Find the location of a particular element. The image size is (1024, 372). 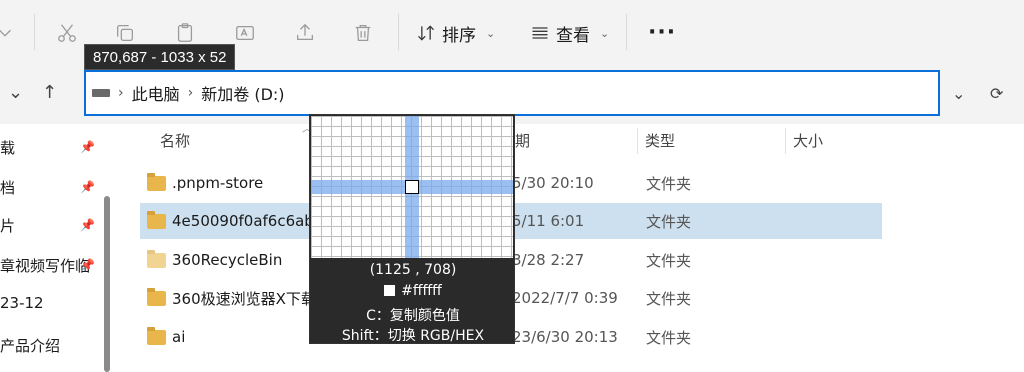

column-header-type: 类型 is located at coordinates (660, 140).